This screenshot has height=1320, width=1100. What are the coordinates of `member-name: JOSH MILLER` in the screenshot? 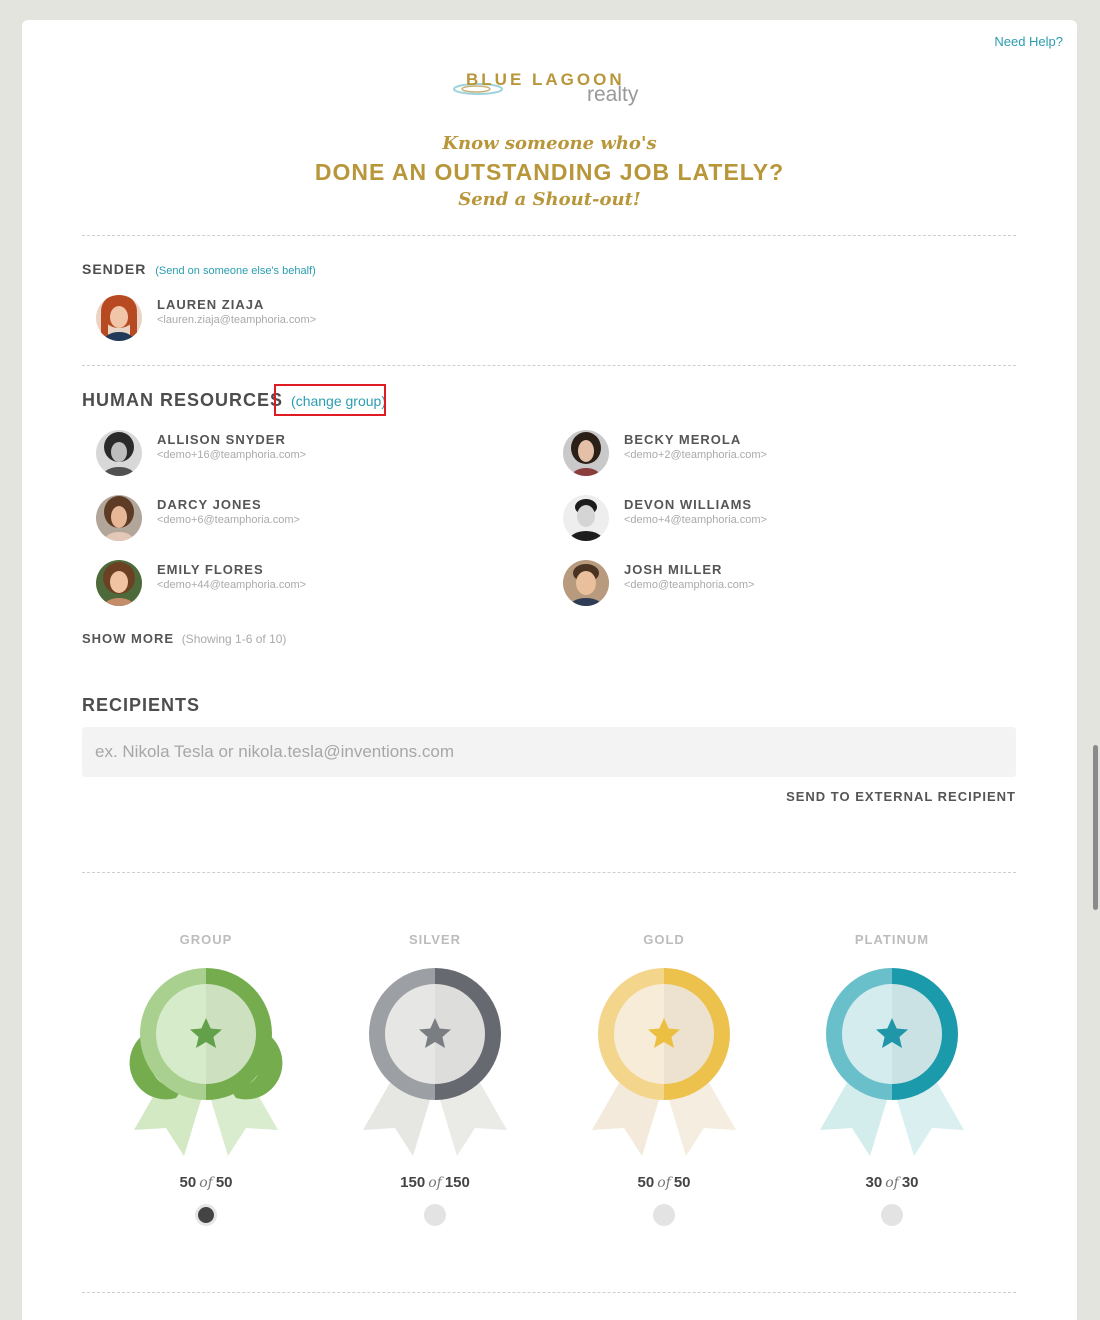 It's located at (673, 569).